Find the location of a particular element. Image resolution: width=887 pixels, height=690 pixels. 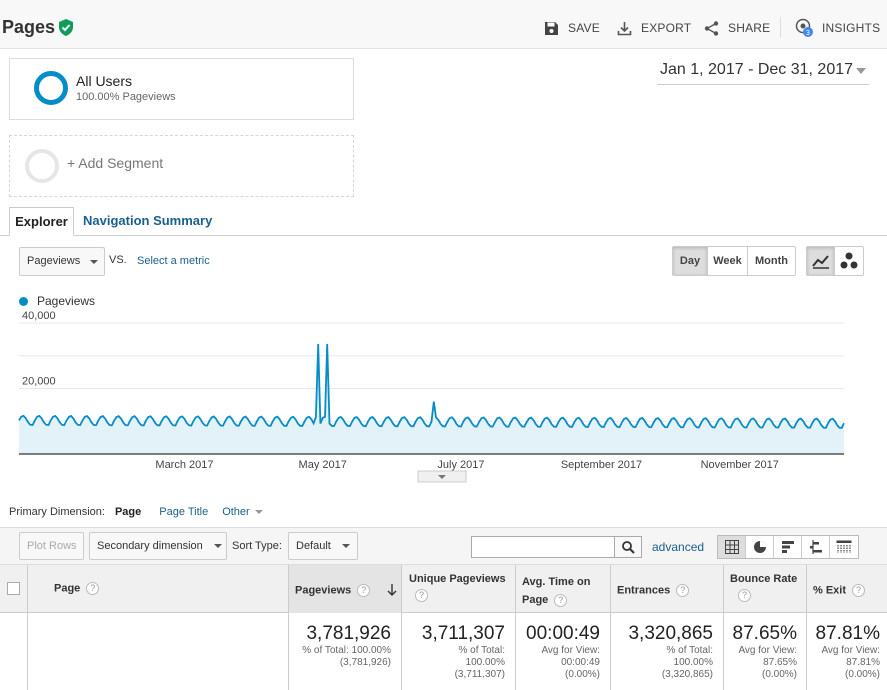

table-search-input is located at coordinates (543, 547).